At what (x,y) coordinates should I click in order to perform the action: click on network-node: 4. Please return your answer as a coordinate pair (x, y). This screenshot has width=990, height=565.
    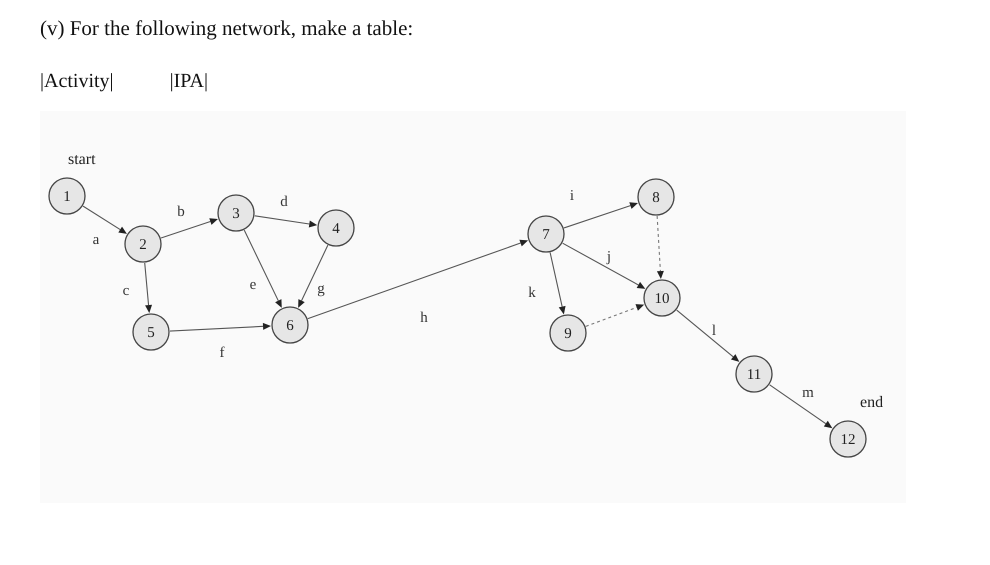
    Looking at the image, I should click on (336, 228).